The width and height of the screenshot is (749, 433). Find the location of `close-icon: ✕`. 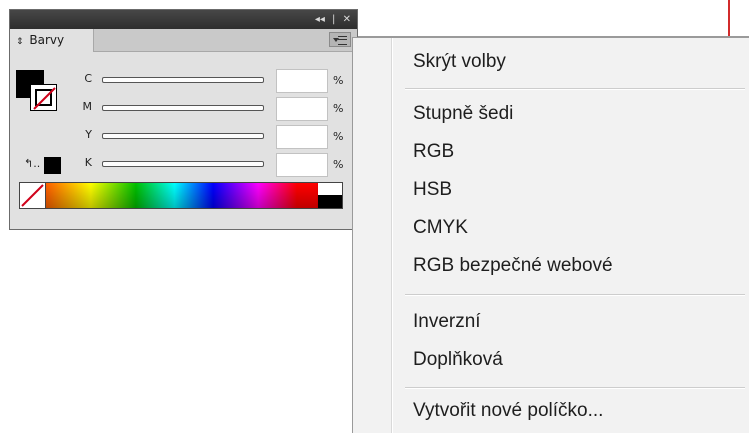

close-icon: ✕ is located at coordinates (347, 19).